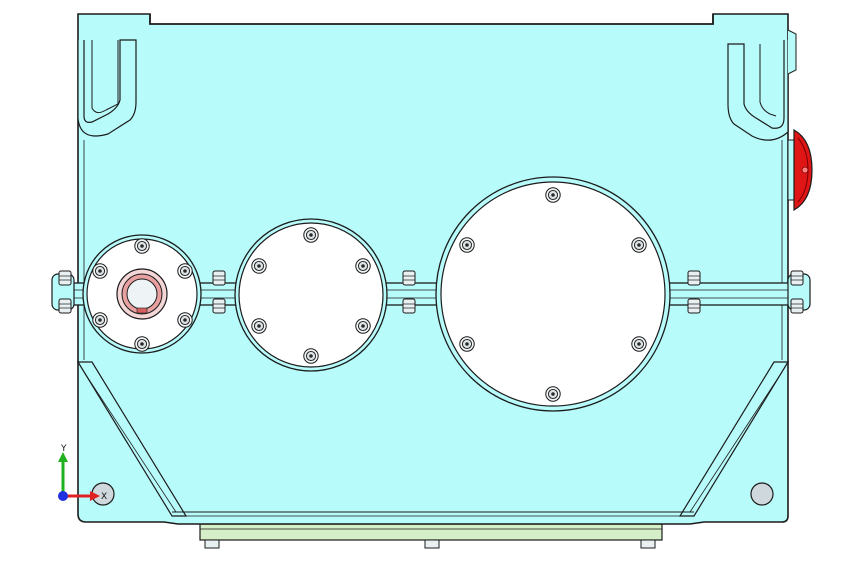  Describe the element at coordinates (63, 496) in the screenshot. I see `z-axis-origin` at that location.